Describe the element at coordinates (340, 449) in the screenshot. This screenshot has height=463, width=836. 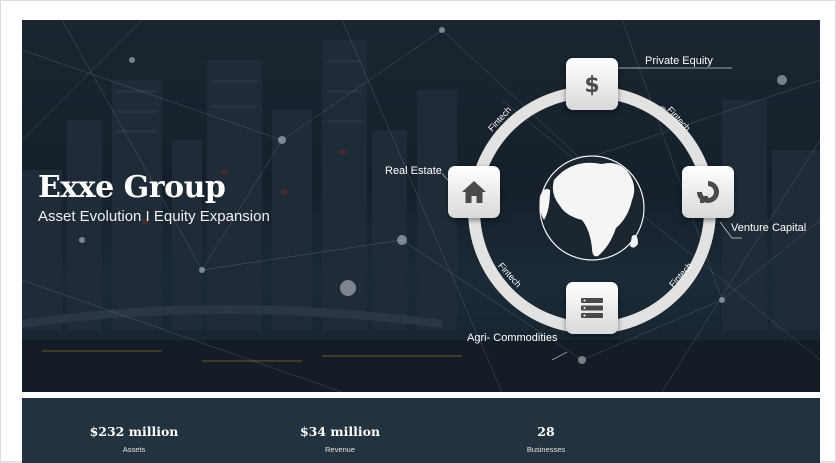
I see `stat-revenue-label: Revenue` at that location.